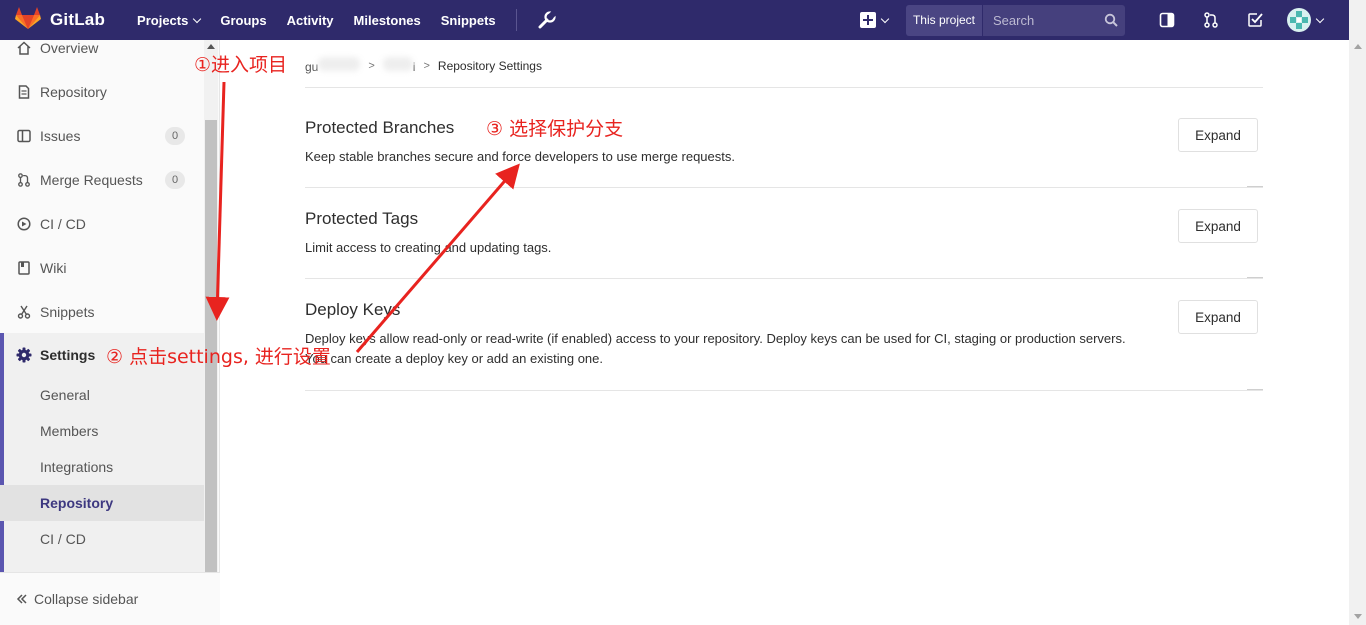 The height and width of the screenshot is (625, 1366). I want to click on navbar-right: This project, so click(1104, 20).